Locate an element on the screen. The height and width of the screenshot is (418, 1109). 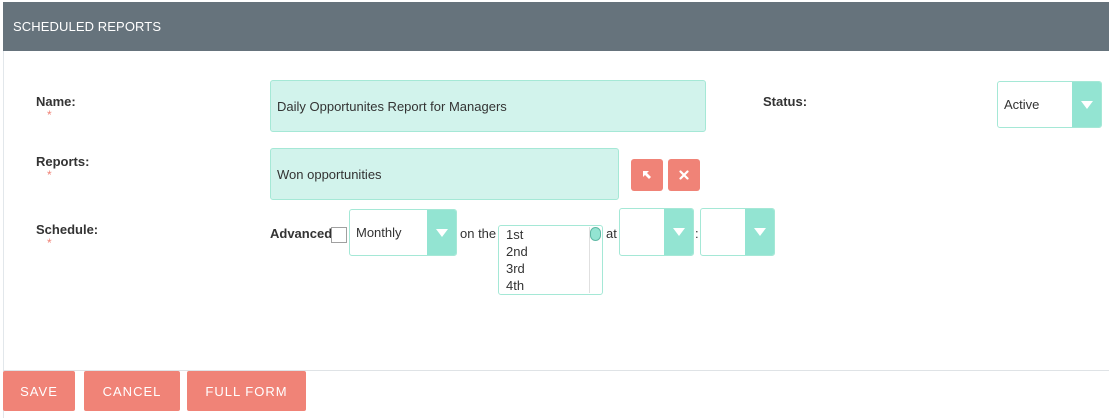
reports-input: Won opportunities is located at coordinates (444, 174).